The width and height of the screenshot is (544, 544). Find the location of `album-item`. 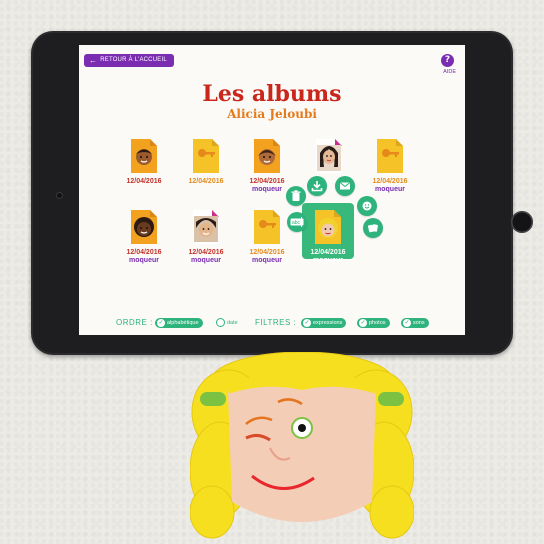

album-item is located at coordinates (329, 156).